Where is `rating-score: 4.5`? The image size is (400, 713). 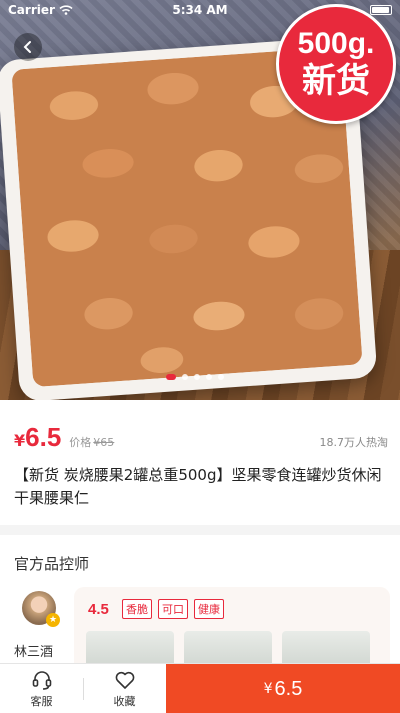
rating-score: 4.5 is located at coordinates (98, 609).